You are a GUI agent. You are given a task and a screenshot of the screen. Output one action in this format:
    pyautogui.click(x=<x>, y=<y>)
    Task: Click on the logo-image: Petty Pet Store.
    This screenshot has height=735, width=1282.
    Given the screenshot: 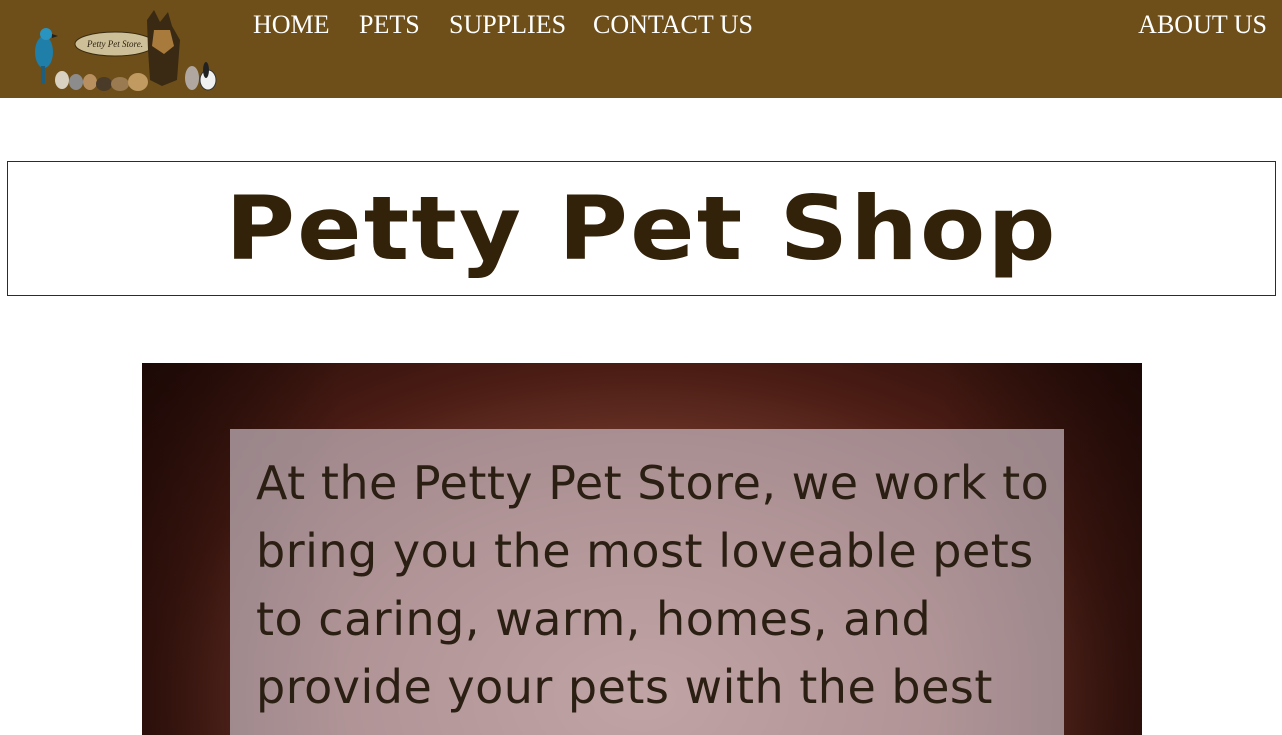 What is the action you would take?
    pyautogui.click(x=126, y=50)
    